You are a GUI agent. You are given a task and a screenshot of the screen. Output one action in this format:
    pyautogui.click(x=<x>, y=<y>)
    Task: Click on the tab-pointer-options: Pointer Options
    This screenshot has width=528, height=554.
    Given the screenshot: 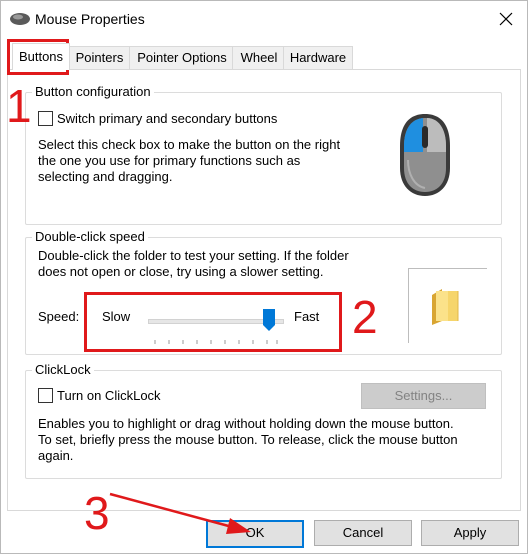 What is the action you would take?
    pyautogui.click(x=182, y=57)
    